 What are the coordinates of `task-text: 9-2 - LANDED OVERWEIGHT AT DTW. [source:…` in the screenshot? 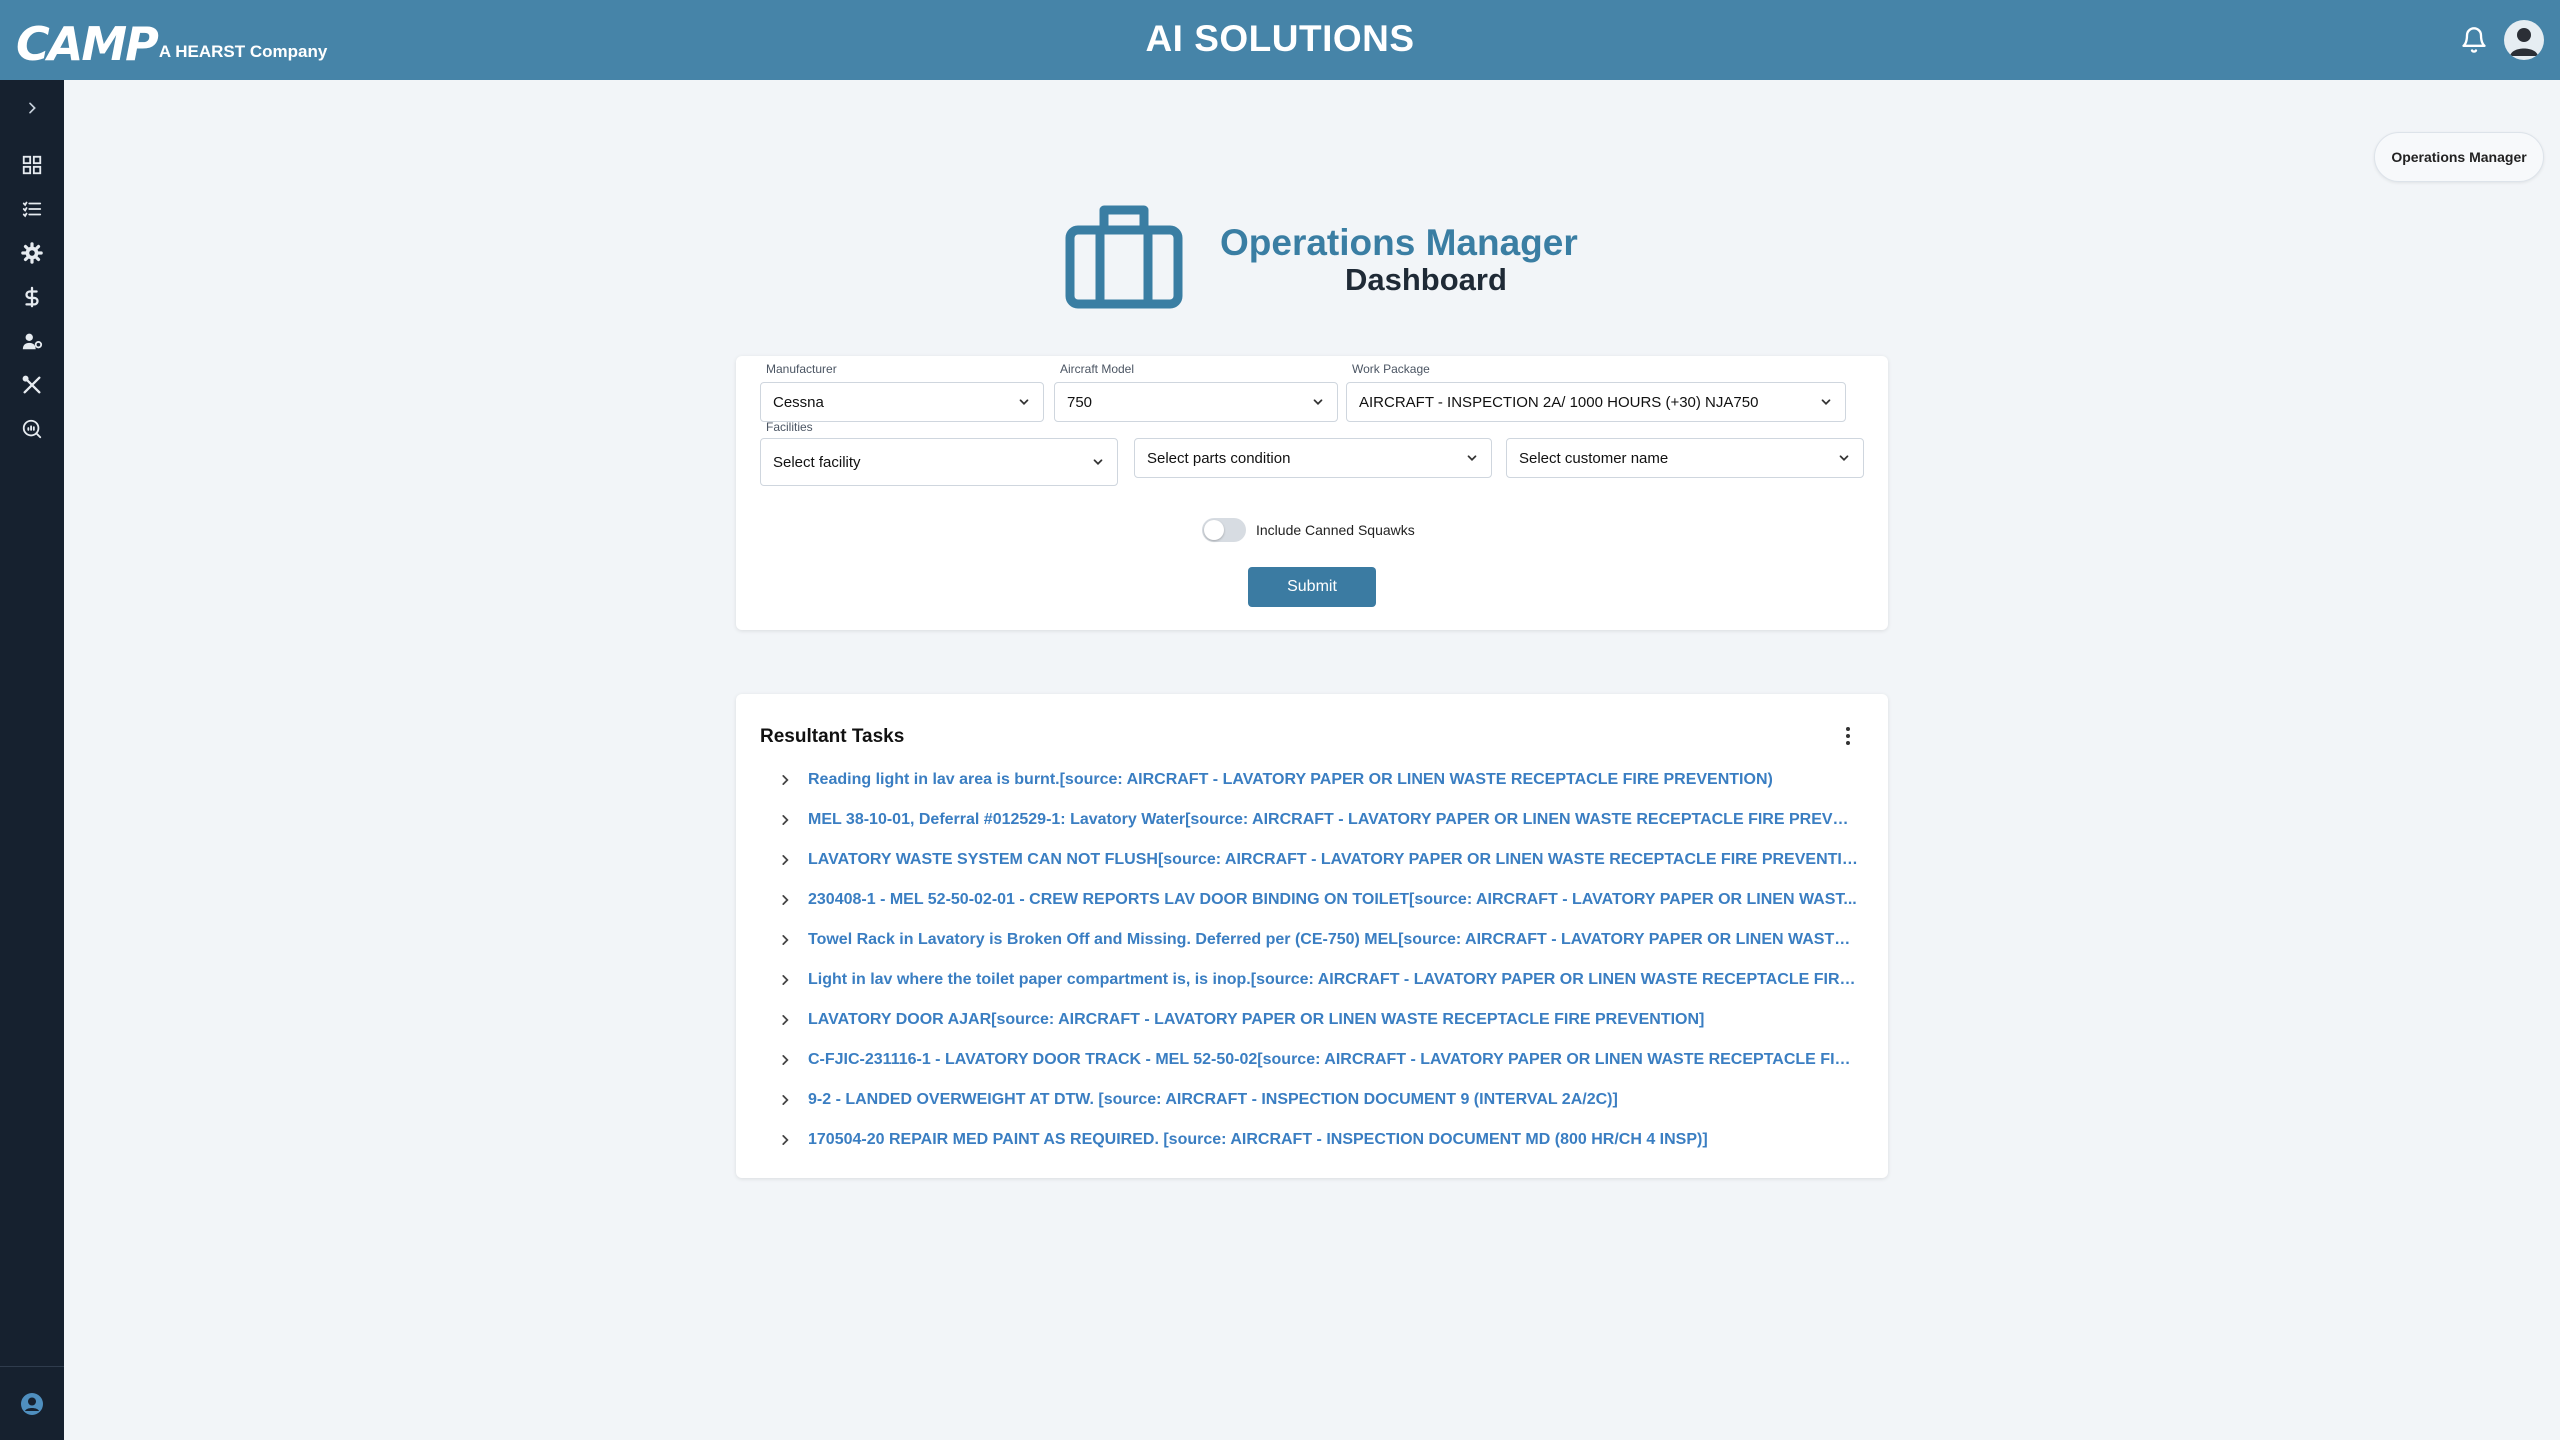 It's located at (1333, 1100).